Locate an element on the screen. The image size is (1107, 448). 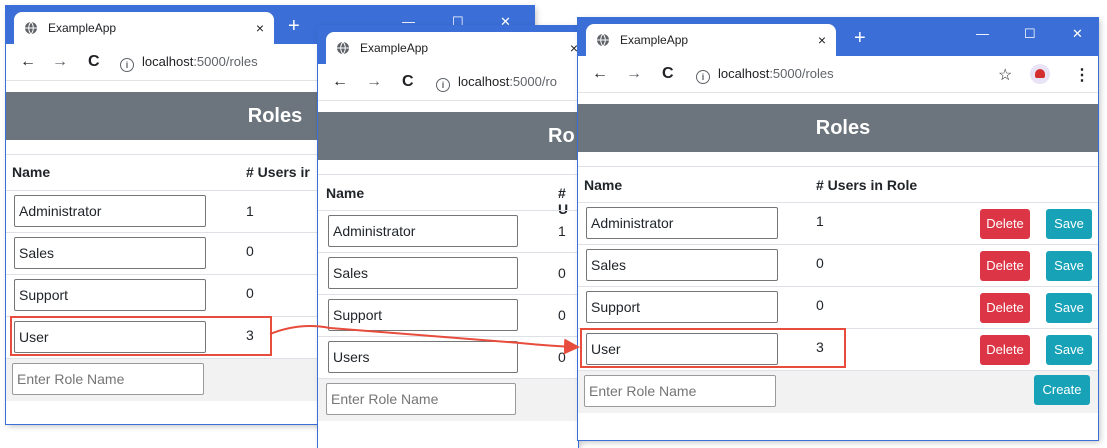
page-header: Roles is located at coordinates (838, 128).